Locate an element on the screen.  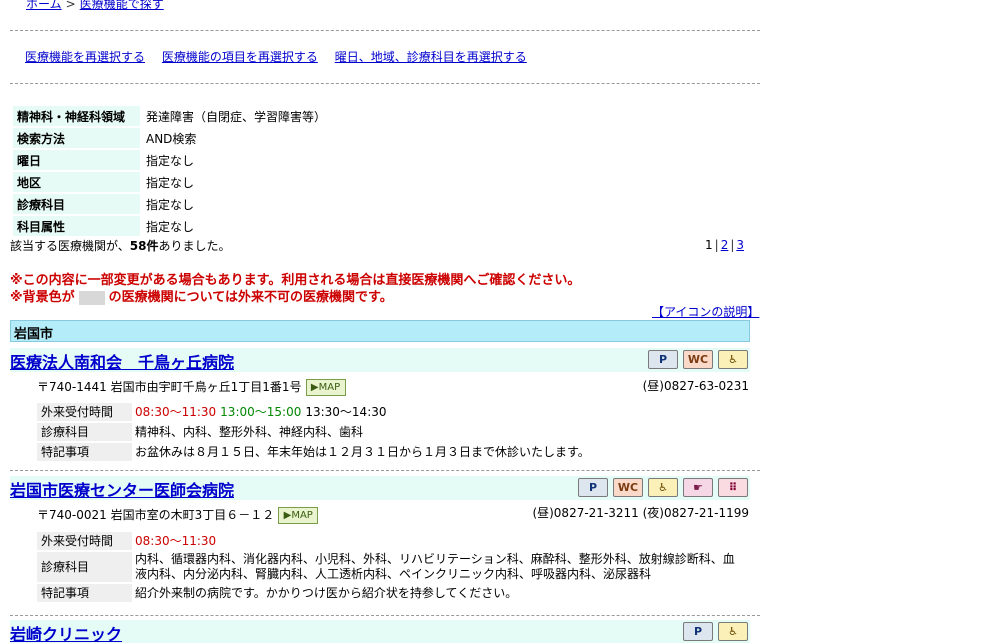
page-3-link: 3 is located at coordinates (740, 245).